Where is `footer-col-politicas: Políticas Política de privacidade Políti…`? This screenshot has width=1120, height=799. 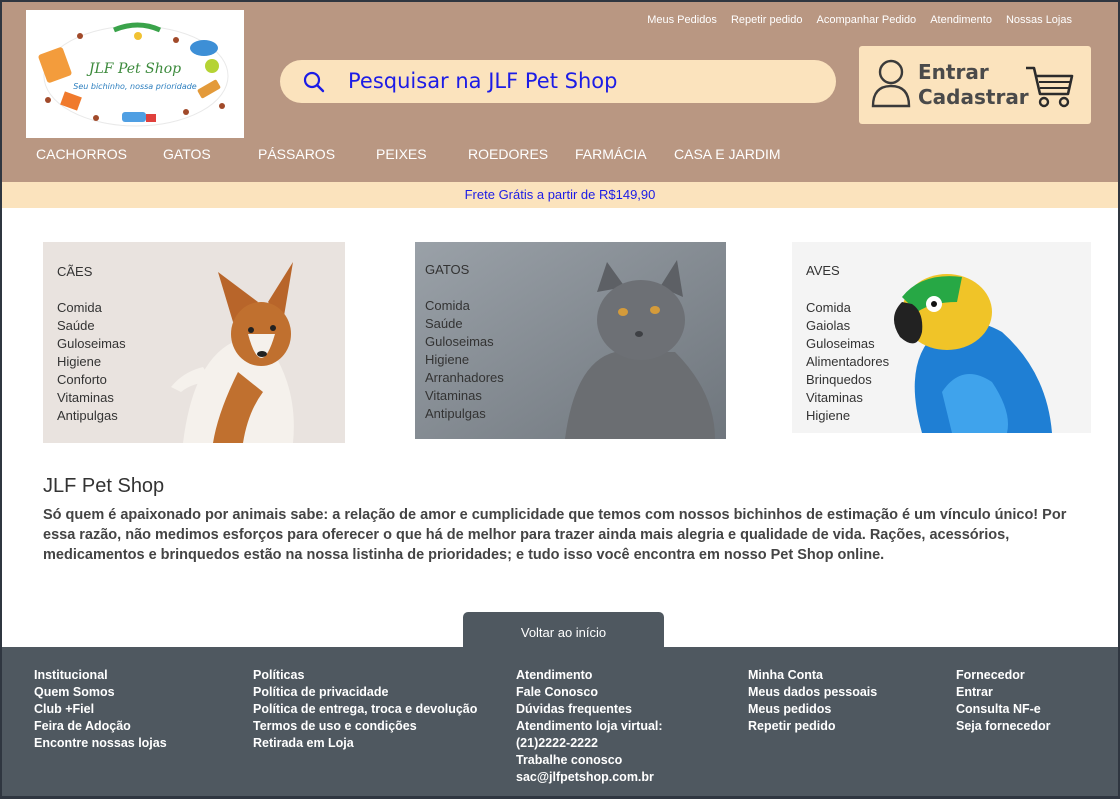 footer-col-politicas: Políticas Política de privacidade Políti… is located at coordinates (365, 709).